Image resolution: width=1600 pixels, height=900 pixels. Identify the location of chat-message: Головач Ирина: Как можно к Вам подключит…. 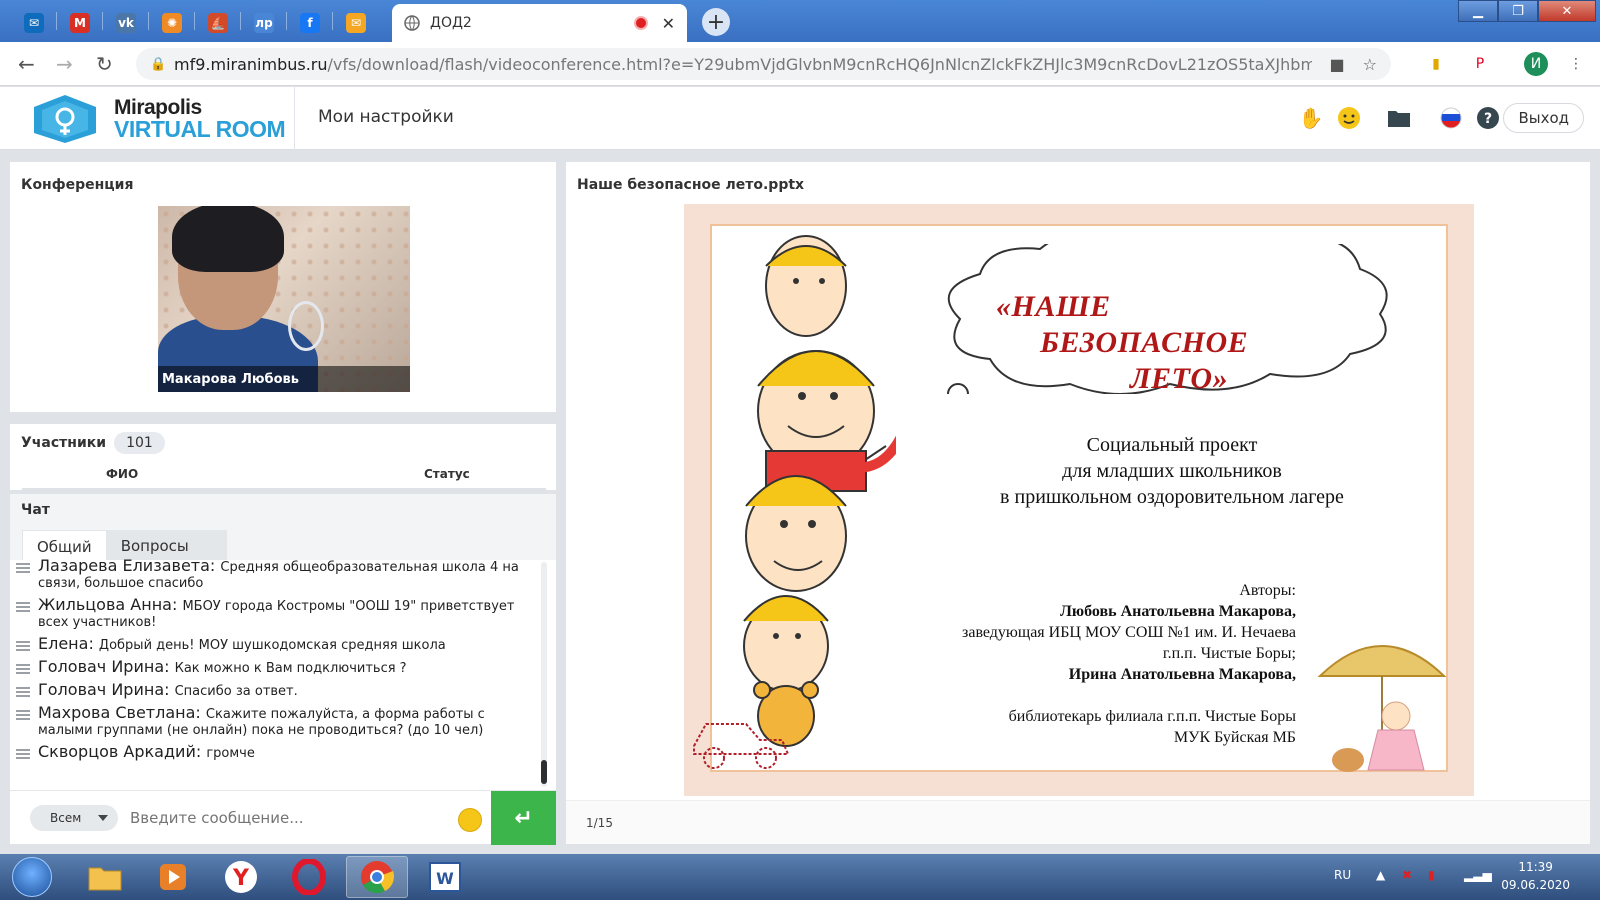
(276, 668).